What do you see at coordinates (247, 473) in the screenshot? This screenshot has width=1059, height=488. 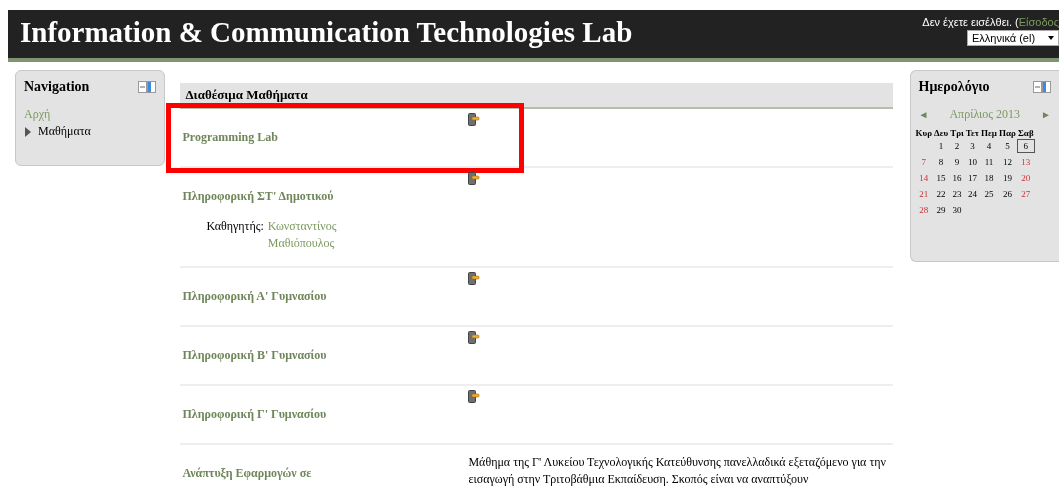 I see `course-link: Ανάπτυξη Εφαρμογών σε` at bounding box center [247, 473].